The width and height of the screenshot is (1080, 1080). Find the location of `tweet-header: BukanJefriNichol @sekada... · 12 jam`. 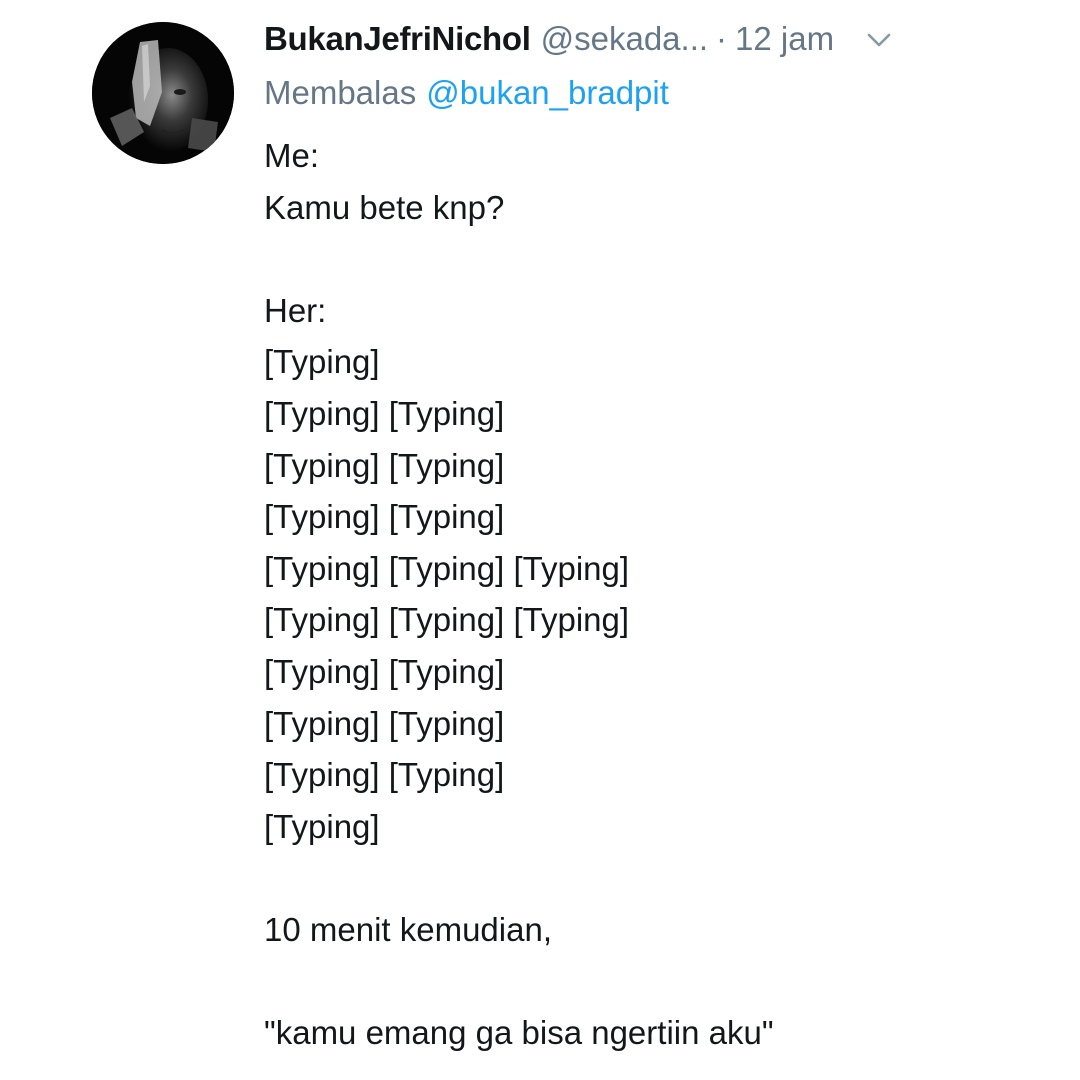

tweet-header: BukanJefriNichol @sekada... · 12 jam is located at coordinates (659, 39).